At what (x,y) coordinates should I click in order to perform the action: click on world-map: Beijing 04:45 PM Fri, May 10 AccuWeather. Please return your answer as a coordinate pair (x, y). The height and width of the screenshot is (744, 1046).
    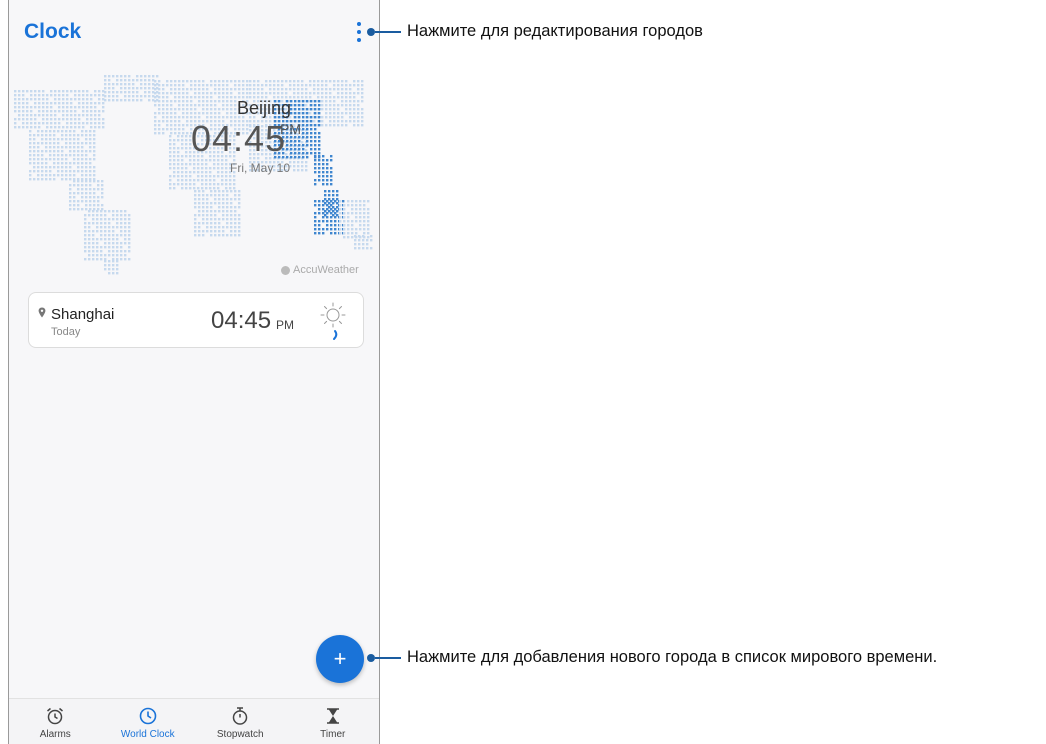
    Looking at the image, I should click on (194, 170).